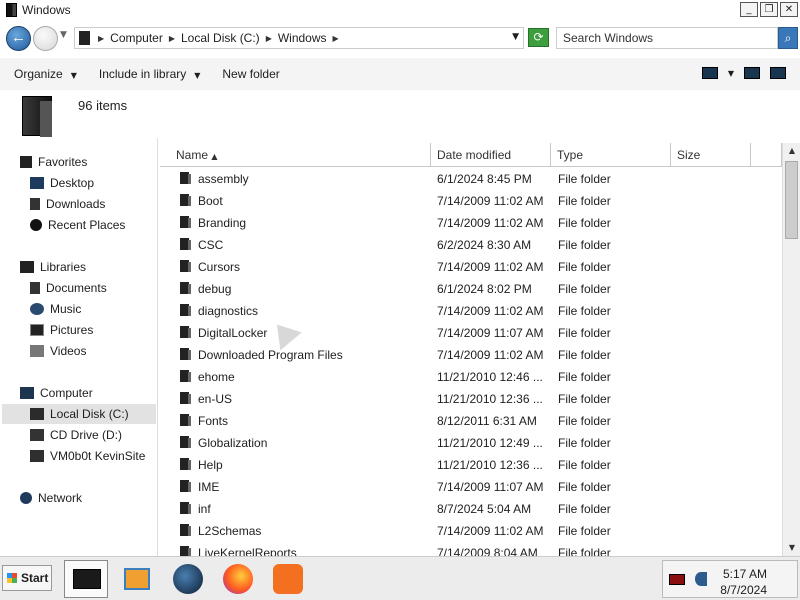  What do you see at coordinates (778, 73) in the screenshot?
I see `help-icon` at bounding box center [778, 73].